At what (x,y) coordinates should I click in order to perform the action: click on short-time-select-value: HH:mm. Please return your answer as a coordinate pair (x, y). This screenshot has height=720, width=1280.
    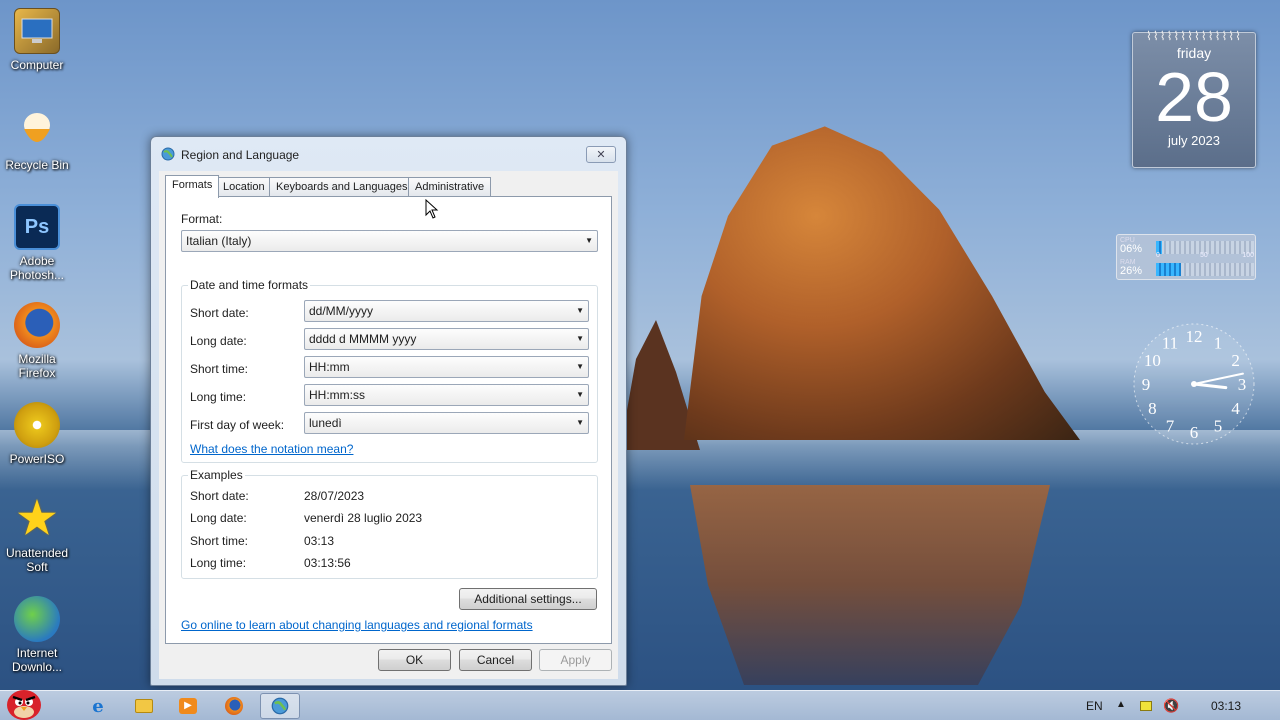
    Looking at the image, I should click on (329, 367).